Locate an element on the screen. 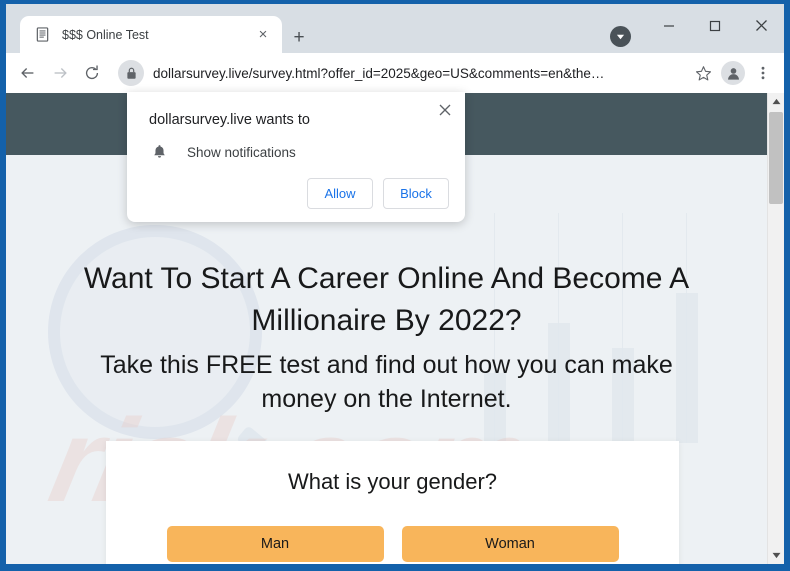 The image size is (790, 571). window-close-button is located at coordinates (761, 25).